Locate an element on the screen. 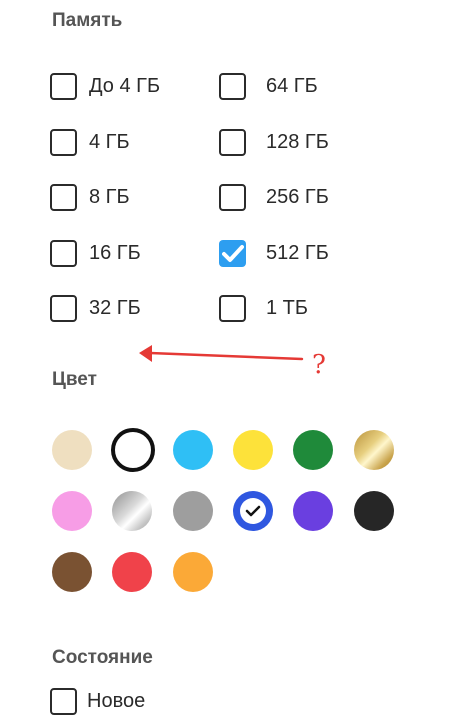 This screenshot has width=476, height=728. memory-option-label: 16 ГБ is located at coordinates (115, 252).